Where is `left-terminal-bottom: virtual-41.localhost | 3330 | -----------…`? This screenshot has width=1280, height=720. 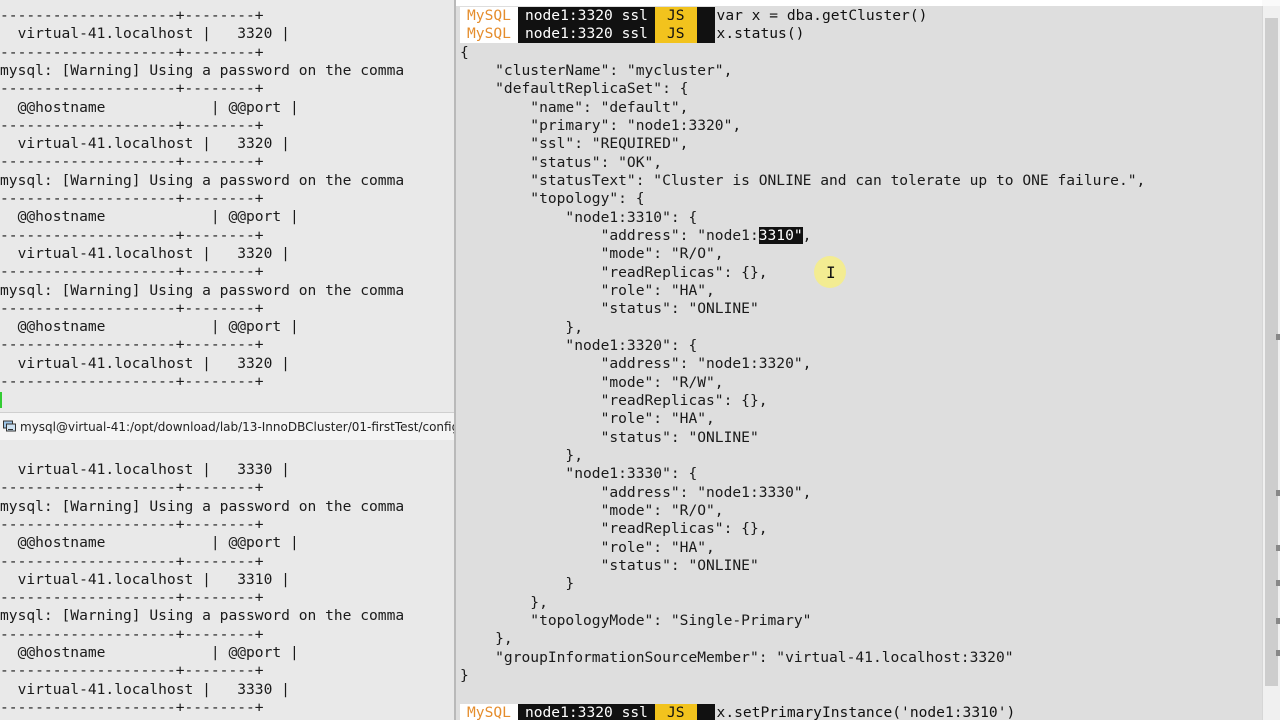 left-terminal-bottom: virtual-41.localhost | 3330 | -----------… is located at coordinates (227, 580).